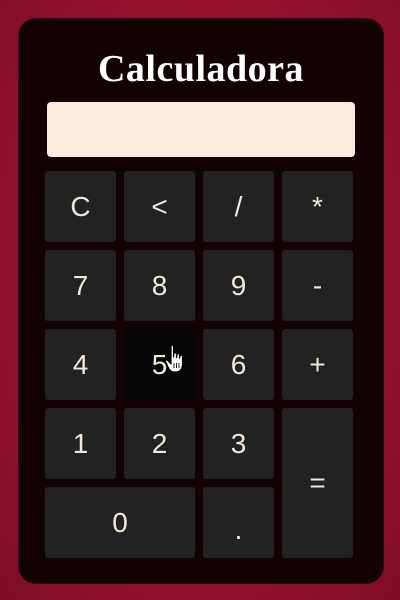 The image size is (400, 600). Describe the element at coordinates (201, 129) in the screenshot. I see `display-input` at that location.